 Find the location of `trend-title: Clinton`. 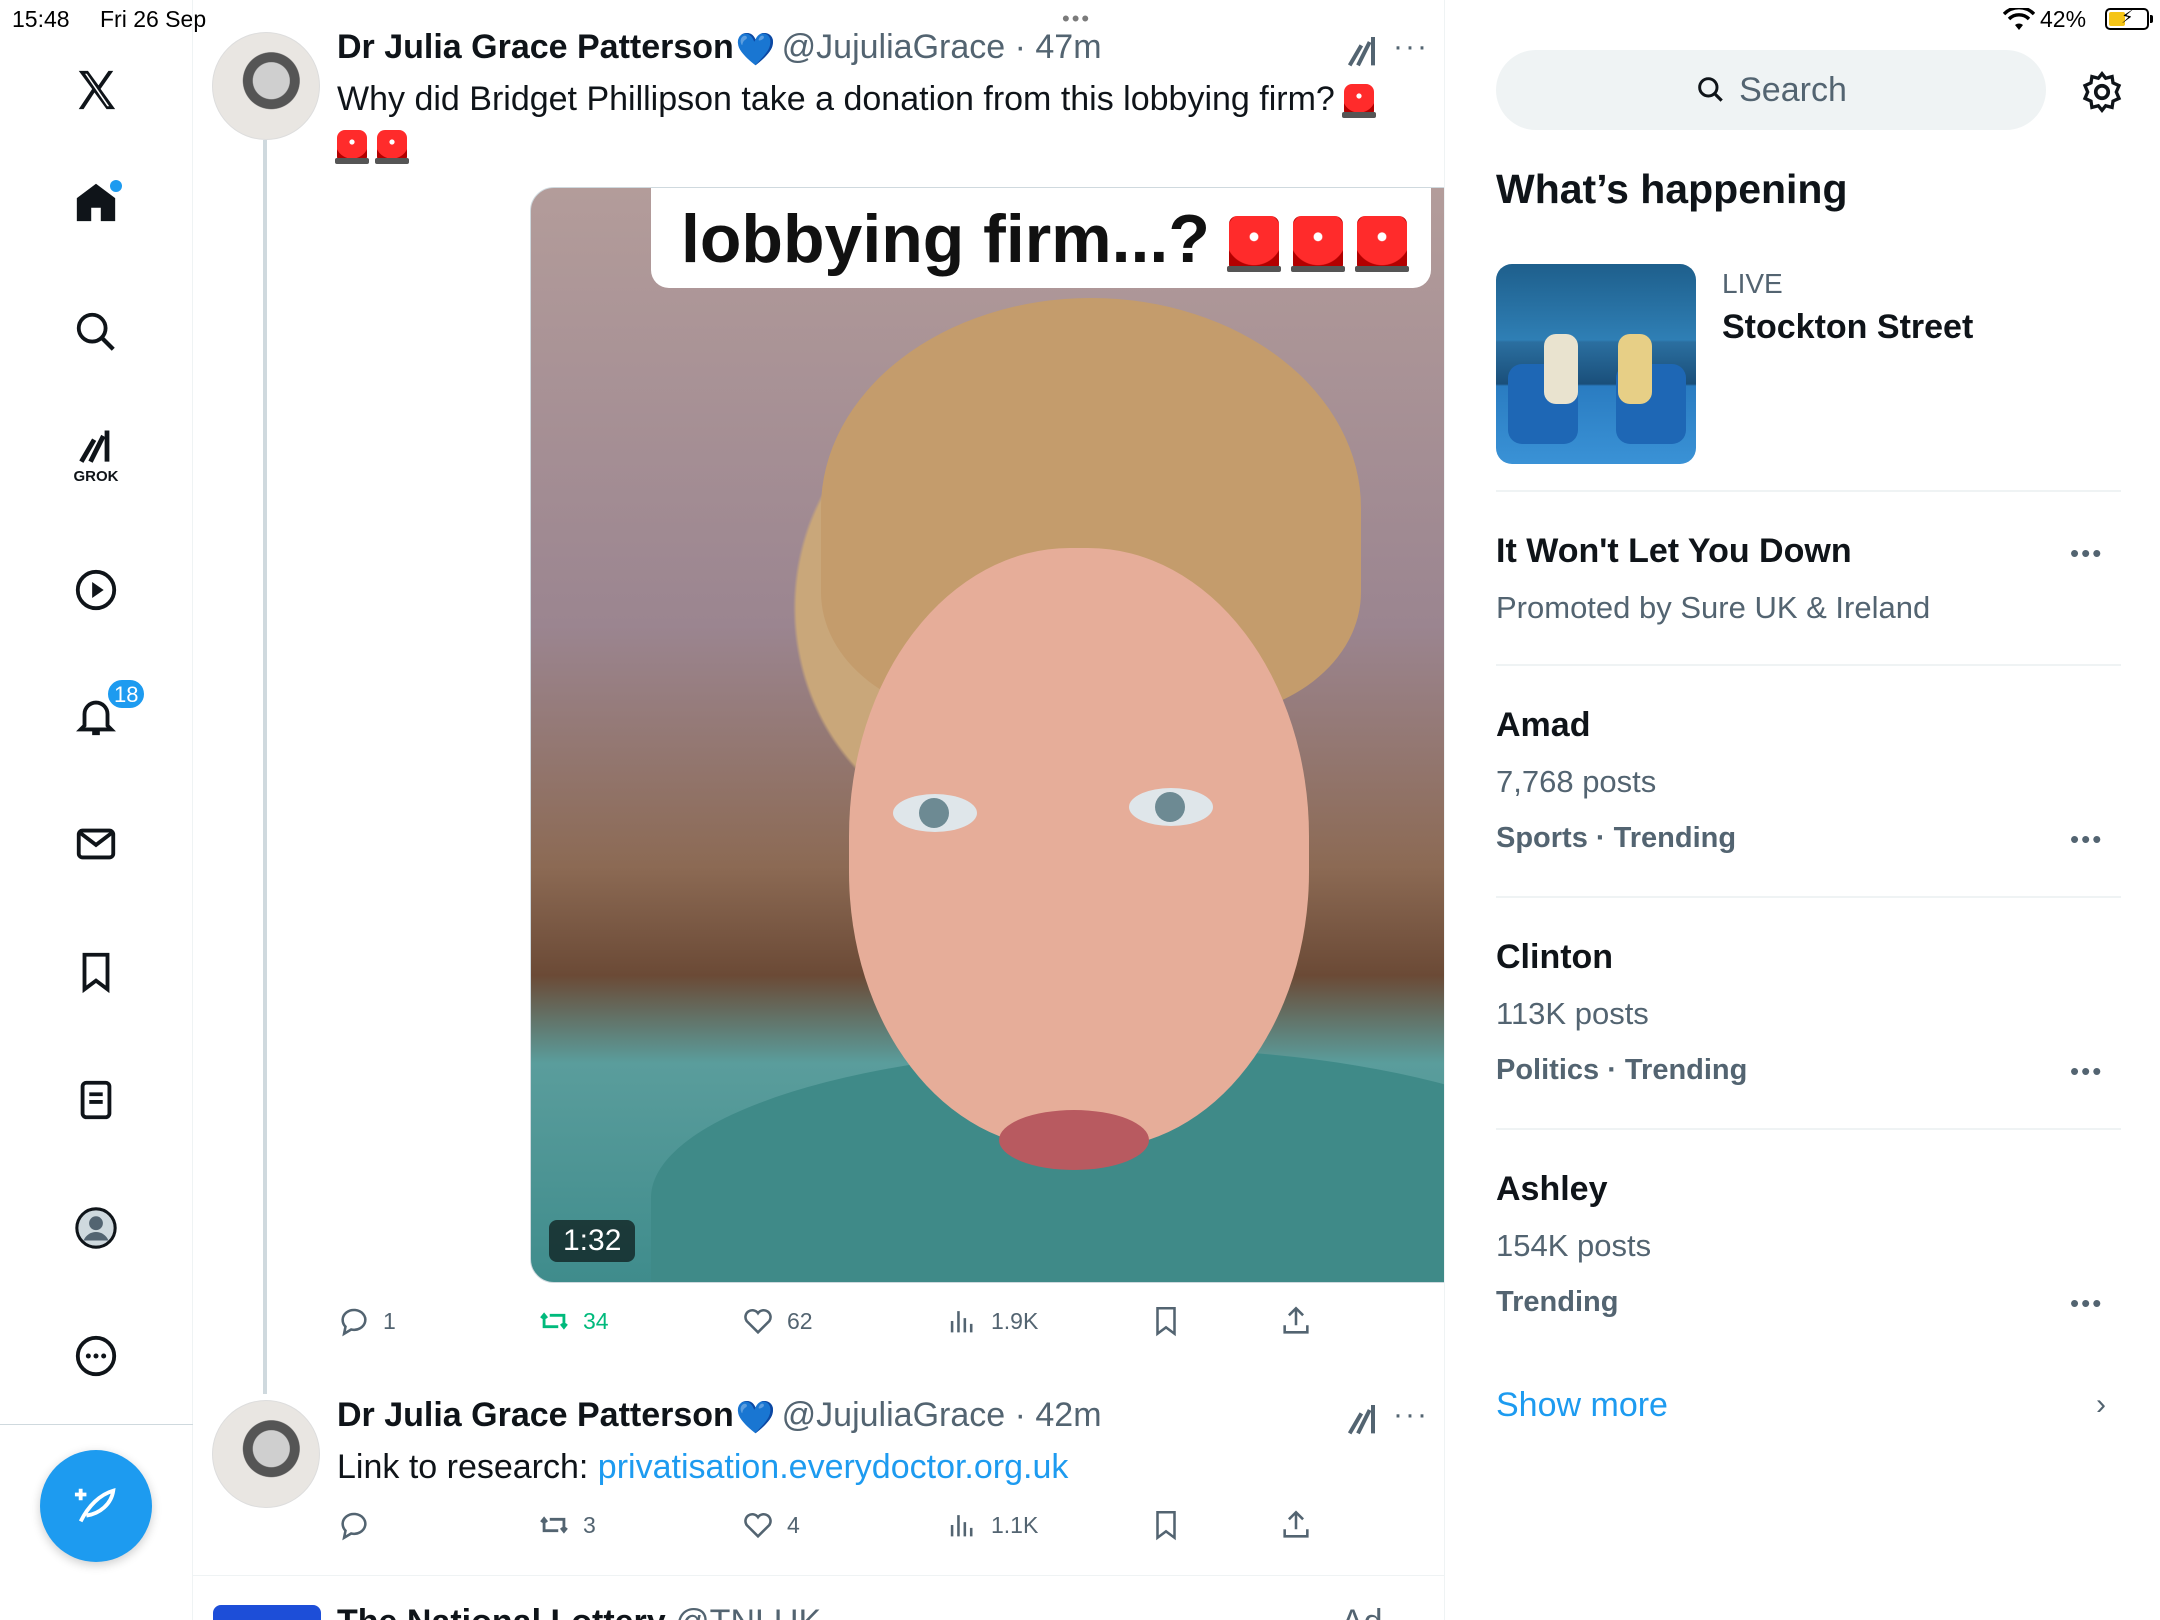

trend-title: Clinton is located at coordinates (1555, 957).